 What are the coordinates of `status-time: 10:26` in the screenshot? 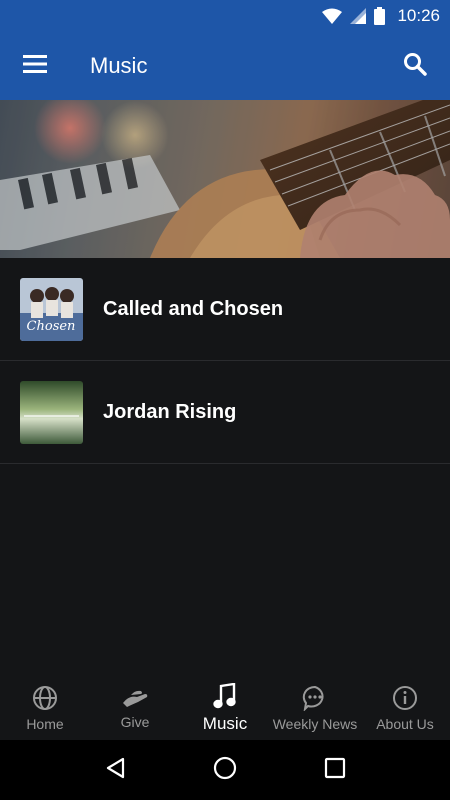 It's located at (418, 15).